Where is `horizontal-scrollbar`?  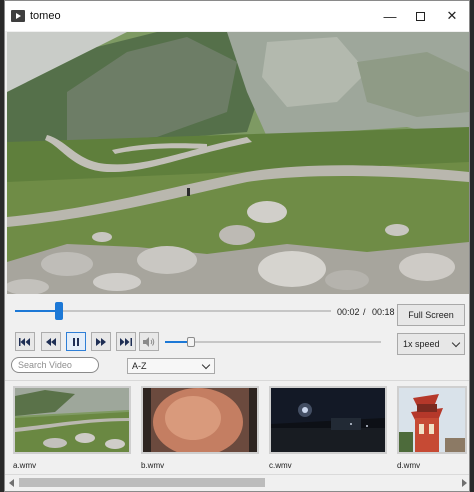
horizontal-scrollbar is located at coordinates (237, 482).